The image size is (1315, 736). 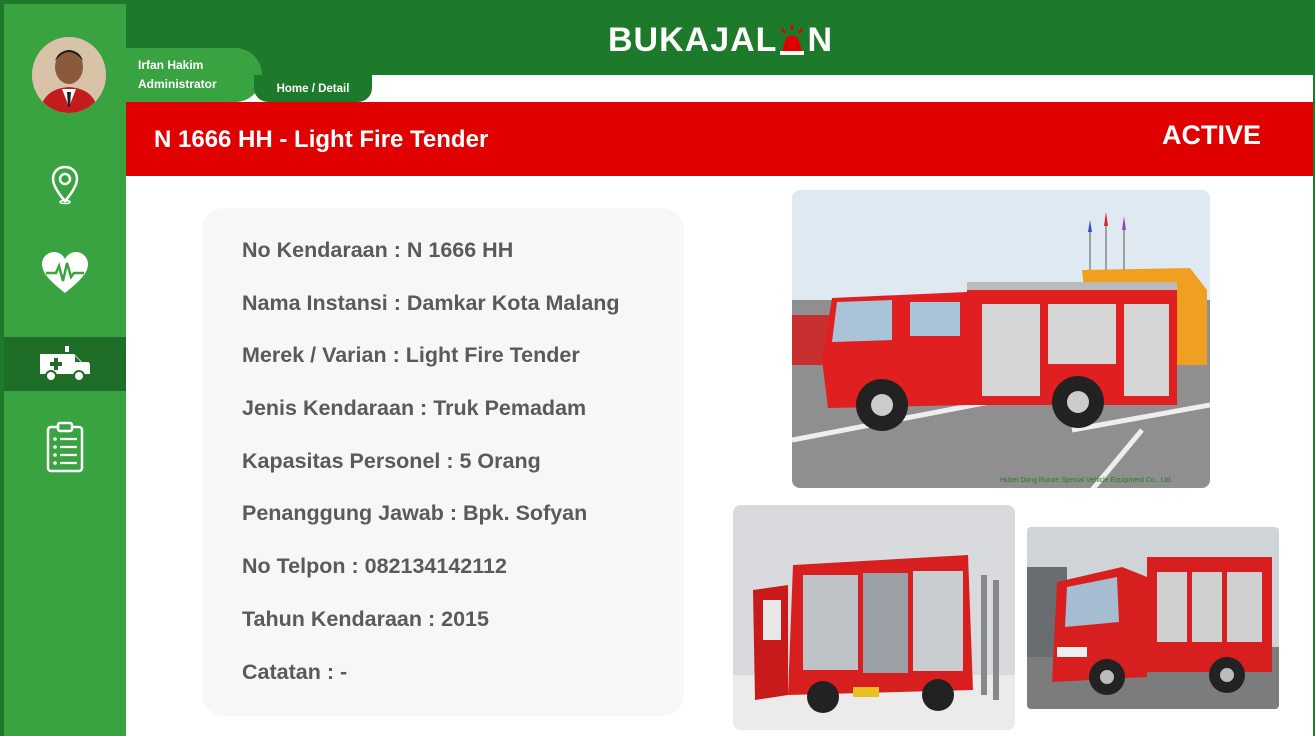 I want to click on nav-vehicles, so click(x=65, y=364).